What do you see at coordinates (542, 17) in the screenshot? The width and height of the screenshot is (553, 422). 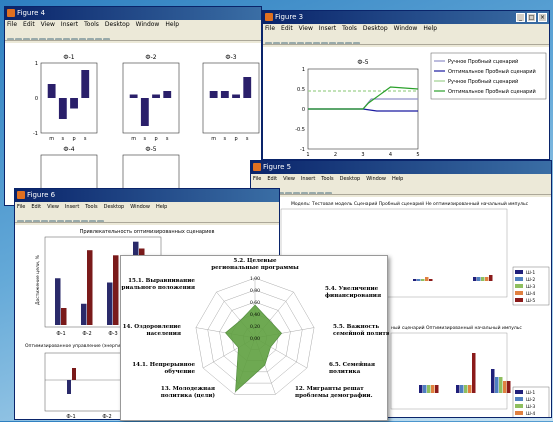 I see `close-icon: ×` at bounding box center [542, 17].